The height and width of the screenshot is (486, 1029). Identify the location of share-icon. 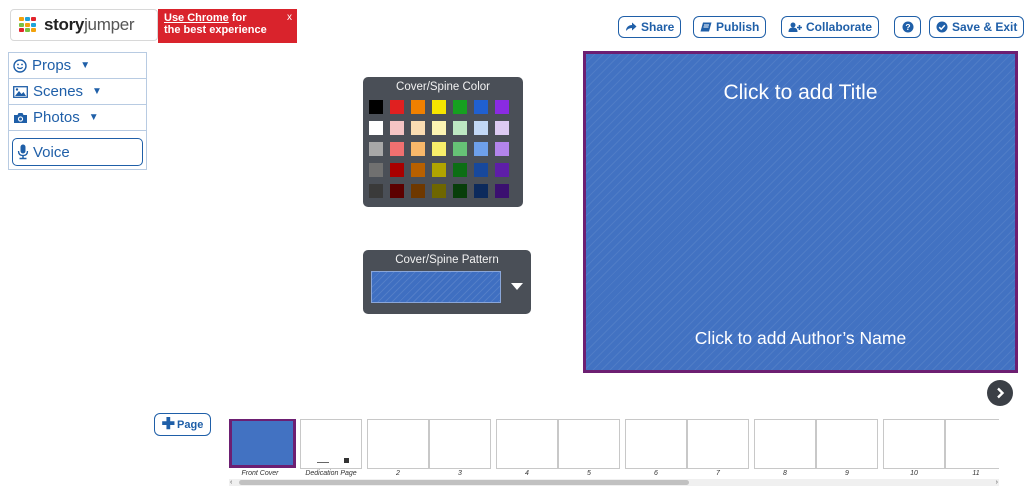
(631, 26).